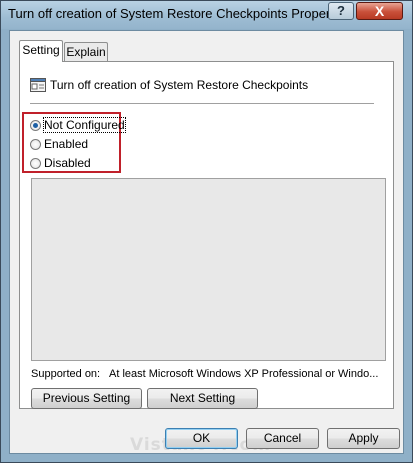 The width and height of the screenshot is (413, 463). Describe the element at coordinates (363, 438) in the screenshot. I see `apply-button: Apply` at that location.